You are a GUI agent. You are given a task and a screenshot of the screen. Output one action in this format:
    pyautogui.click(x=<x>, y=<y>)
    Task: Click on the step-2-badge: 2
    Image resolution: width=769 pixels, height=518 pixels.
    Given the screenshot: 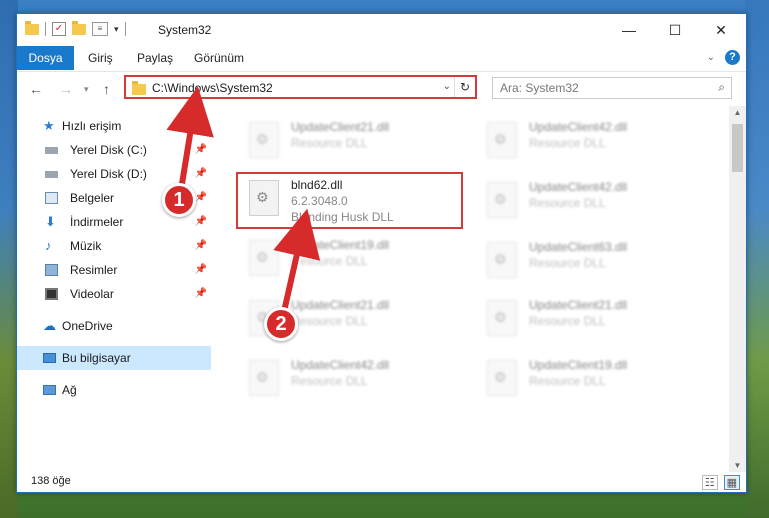 What is the action you would take?
    pyautogui.click(x=281, y=324)
    